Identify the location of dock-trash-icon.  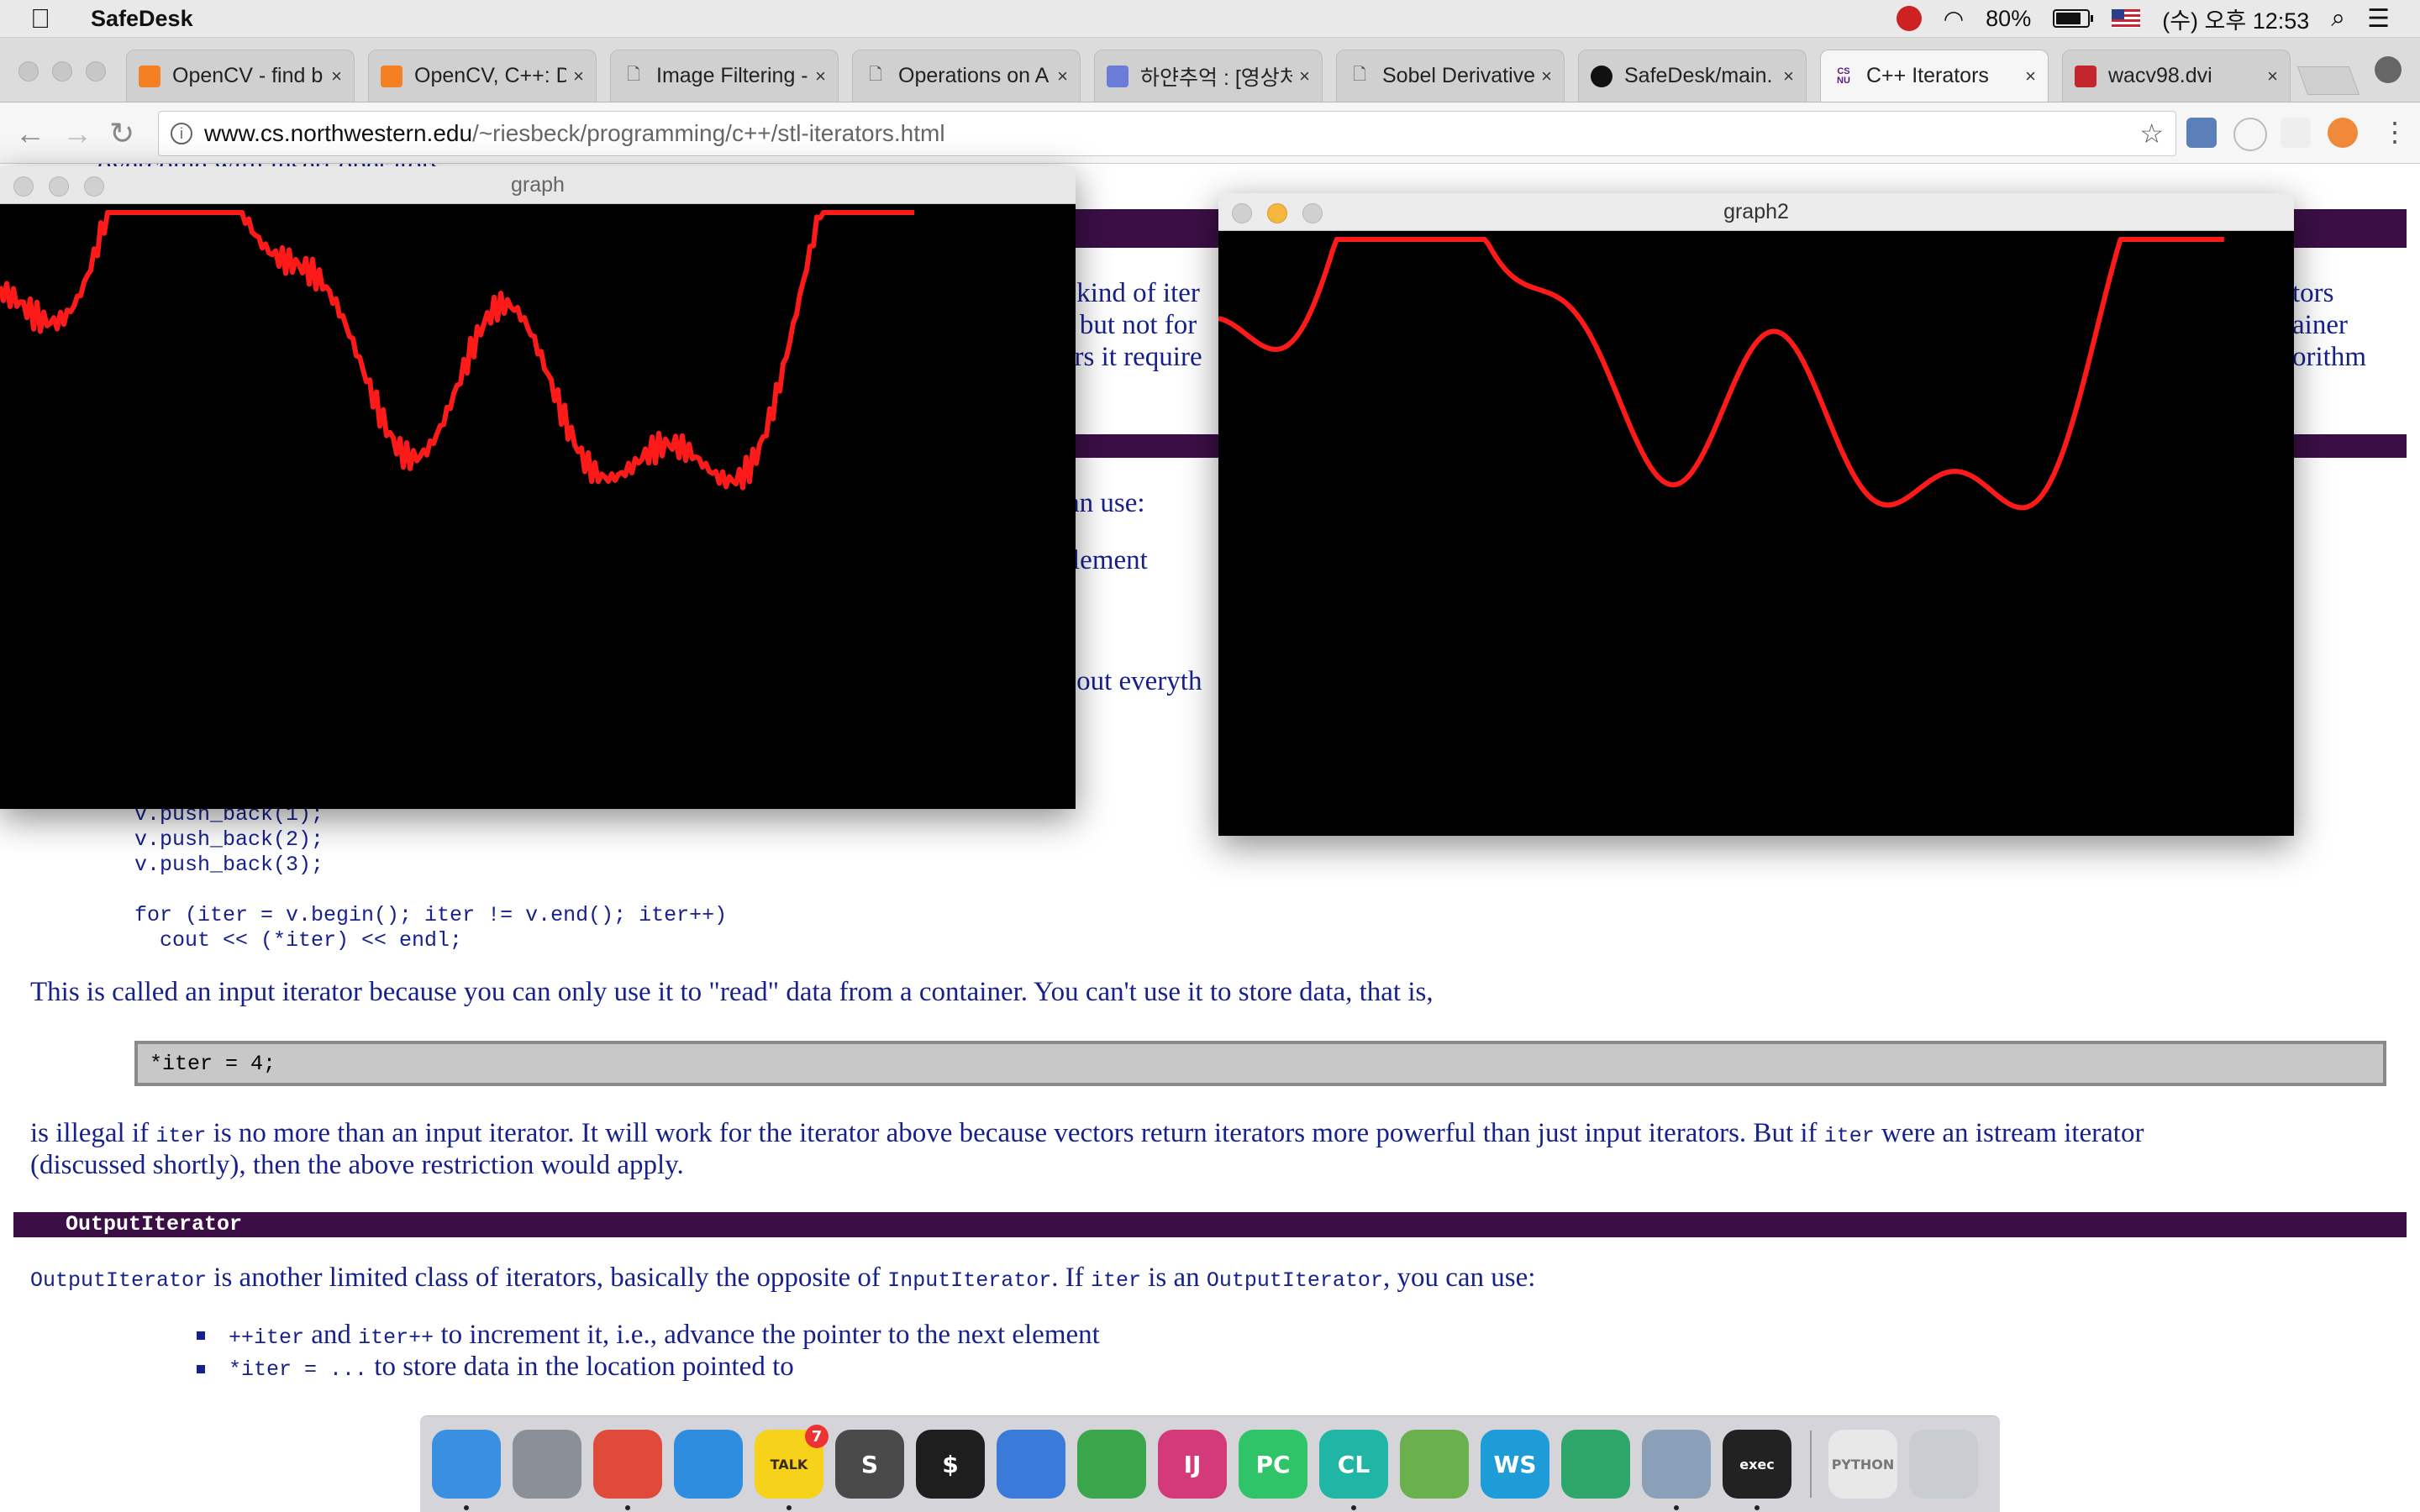
(1943, 1464).